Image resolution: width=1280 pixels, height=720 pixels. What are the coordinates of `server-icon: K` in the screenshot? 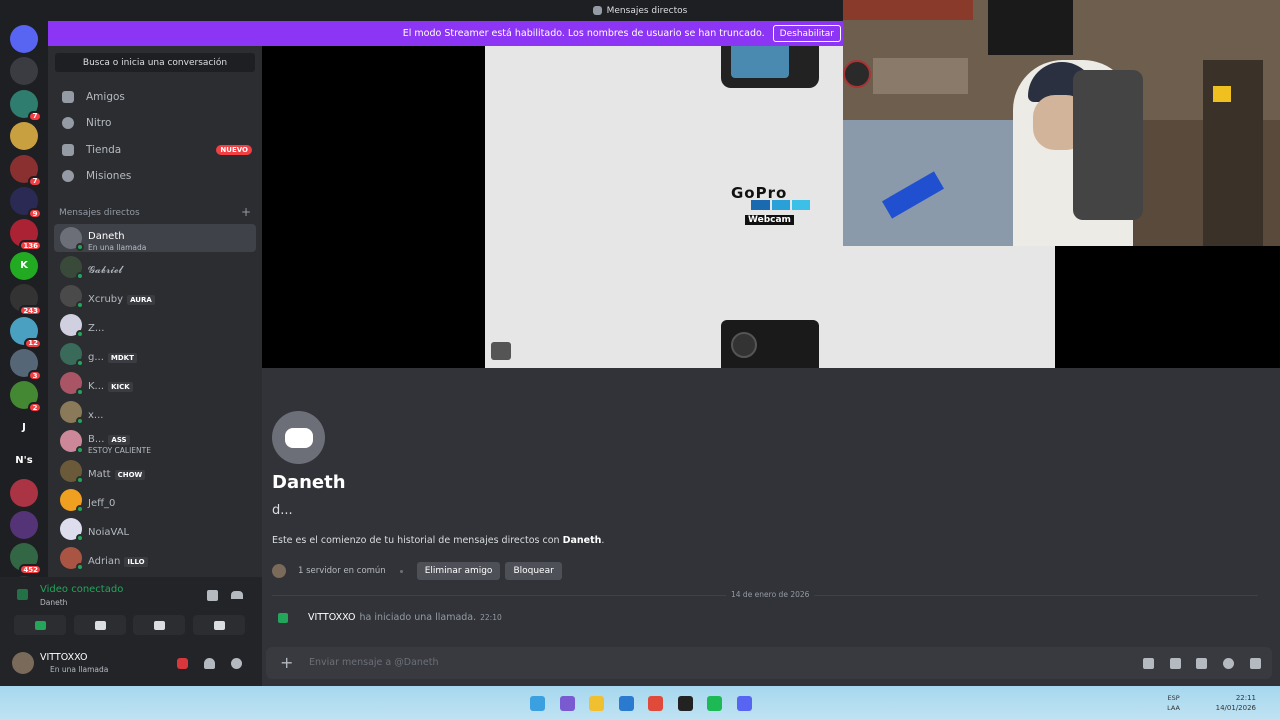 It's located at (24, 265).